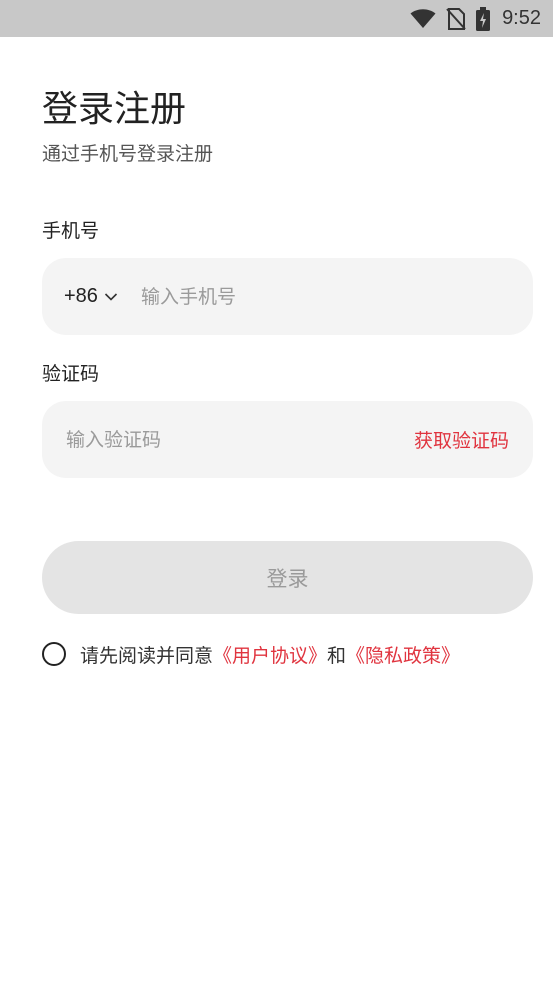 The height and width of the screenshot is (983, 553). I want to click on status-bar: 9:52, so click(276, 18).